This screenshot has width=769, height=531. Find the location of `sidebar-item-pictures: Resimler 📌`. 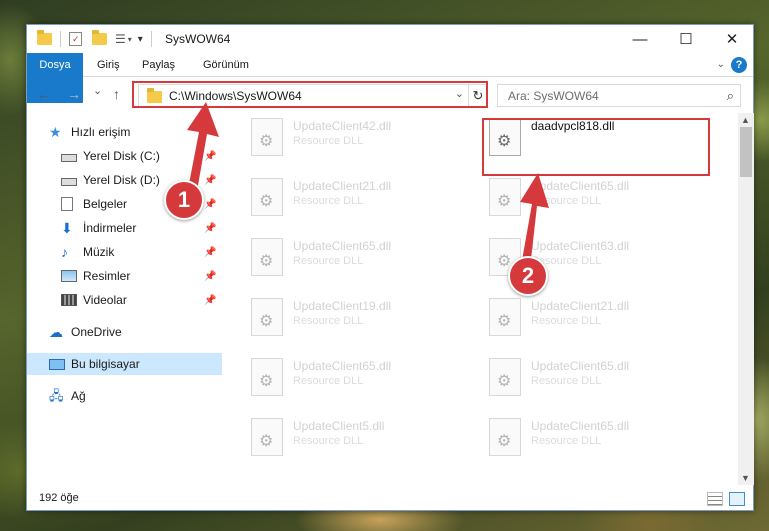

sidebar-item-pictures: Resimler 📌 is located at coordinates (124, 276).